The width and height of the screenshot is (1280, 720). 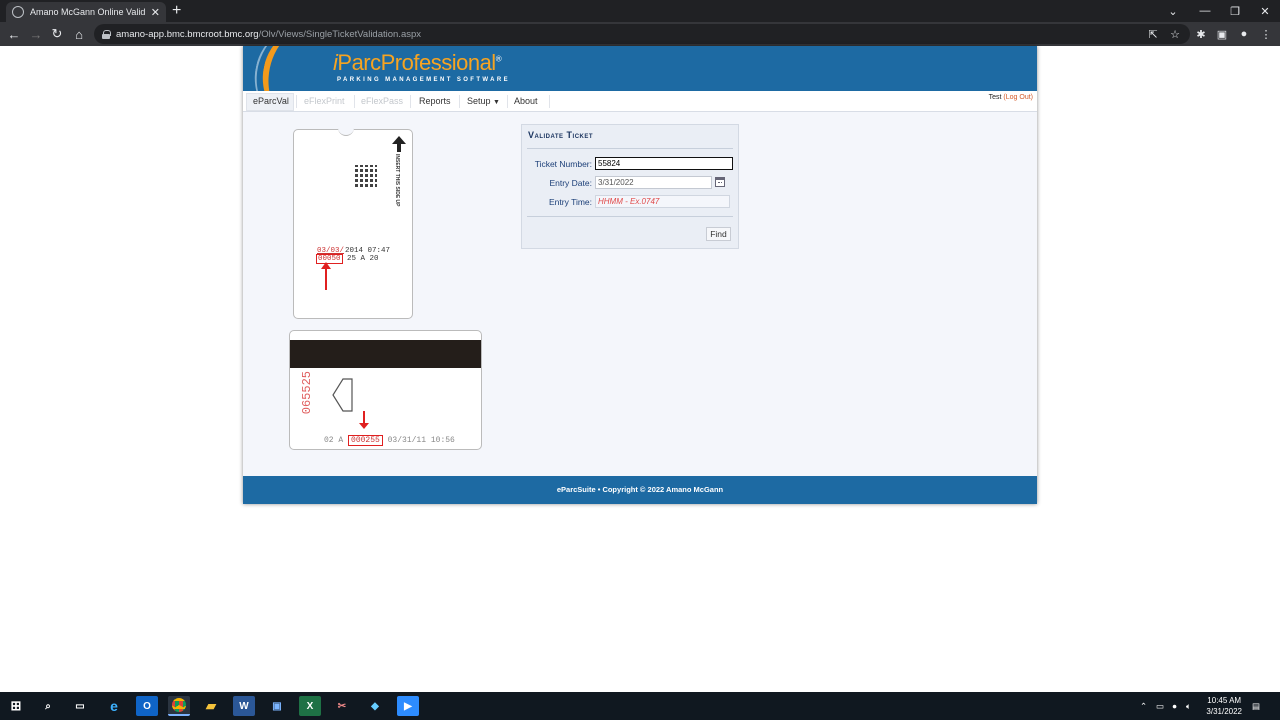 I want to click on logo-subtitle: PARKING MANAGEMENT SOFTWARE, so click(x=424, y=80).